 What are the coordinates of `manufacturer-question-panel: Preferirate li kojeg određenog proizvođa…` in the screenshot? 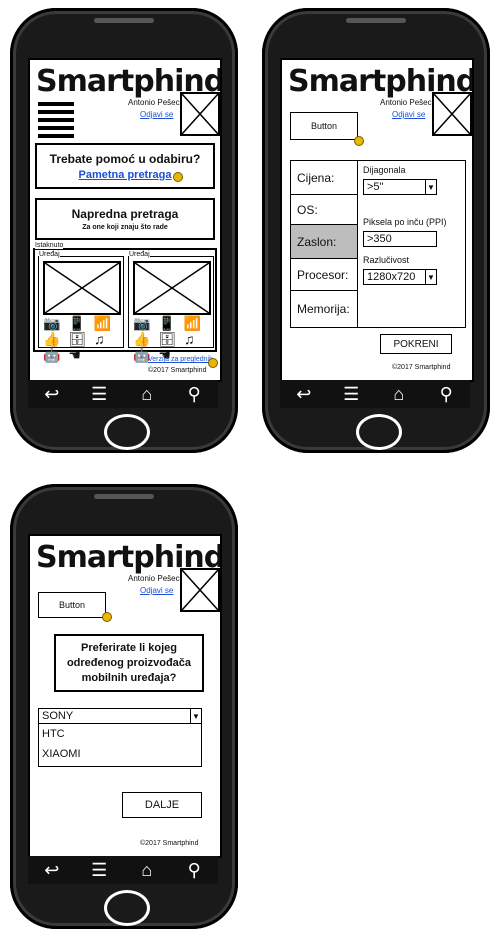 It's located at (129, 663).